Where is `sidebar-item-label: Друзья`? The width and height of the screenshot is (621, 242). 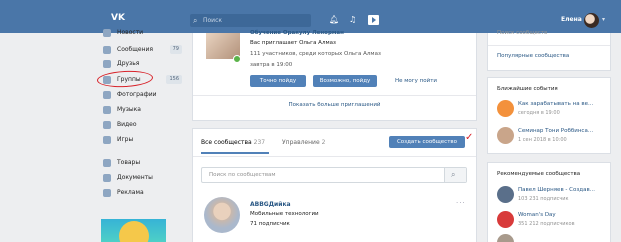
sidebar-item-label: Друзья is located at coordinates (128, 63).